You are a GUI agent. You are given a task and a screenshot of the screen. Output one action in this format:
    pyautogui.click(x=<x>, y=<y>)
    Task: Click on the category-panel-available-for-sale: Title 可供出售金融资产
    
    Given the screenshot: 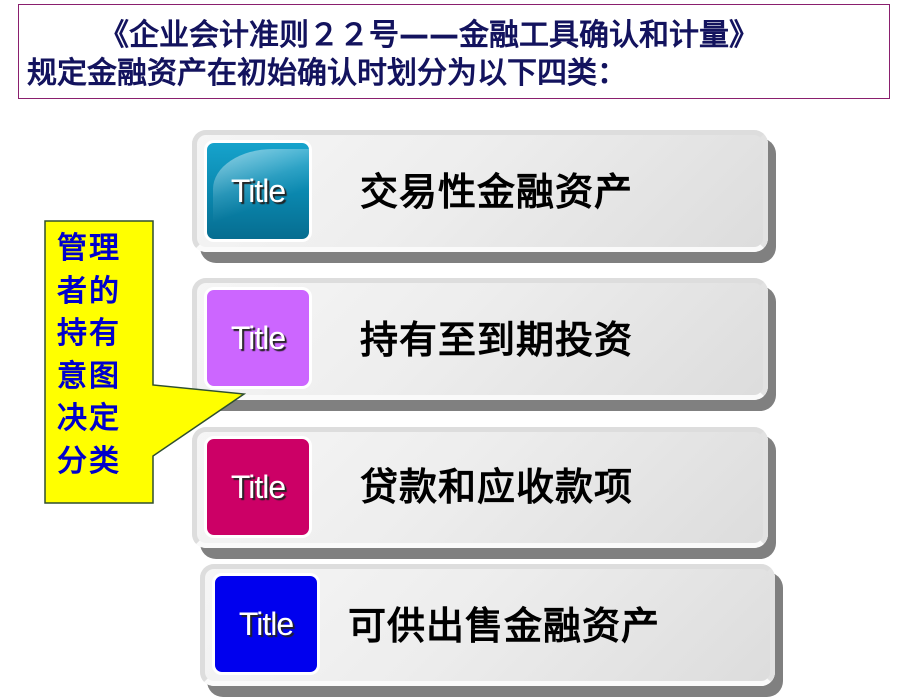 What is the action you would take?
    pyautogui.click(x=487, y=625)
    